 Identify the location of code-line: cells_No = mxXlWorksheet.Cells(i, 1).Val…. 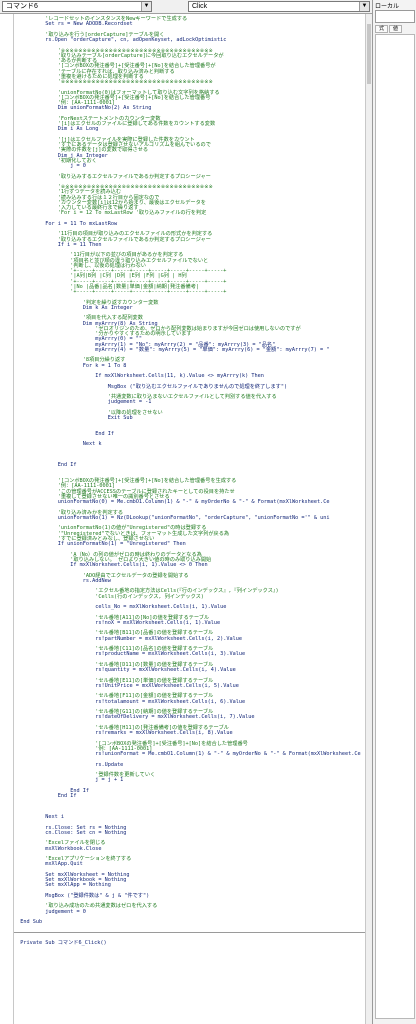
(120, 607).